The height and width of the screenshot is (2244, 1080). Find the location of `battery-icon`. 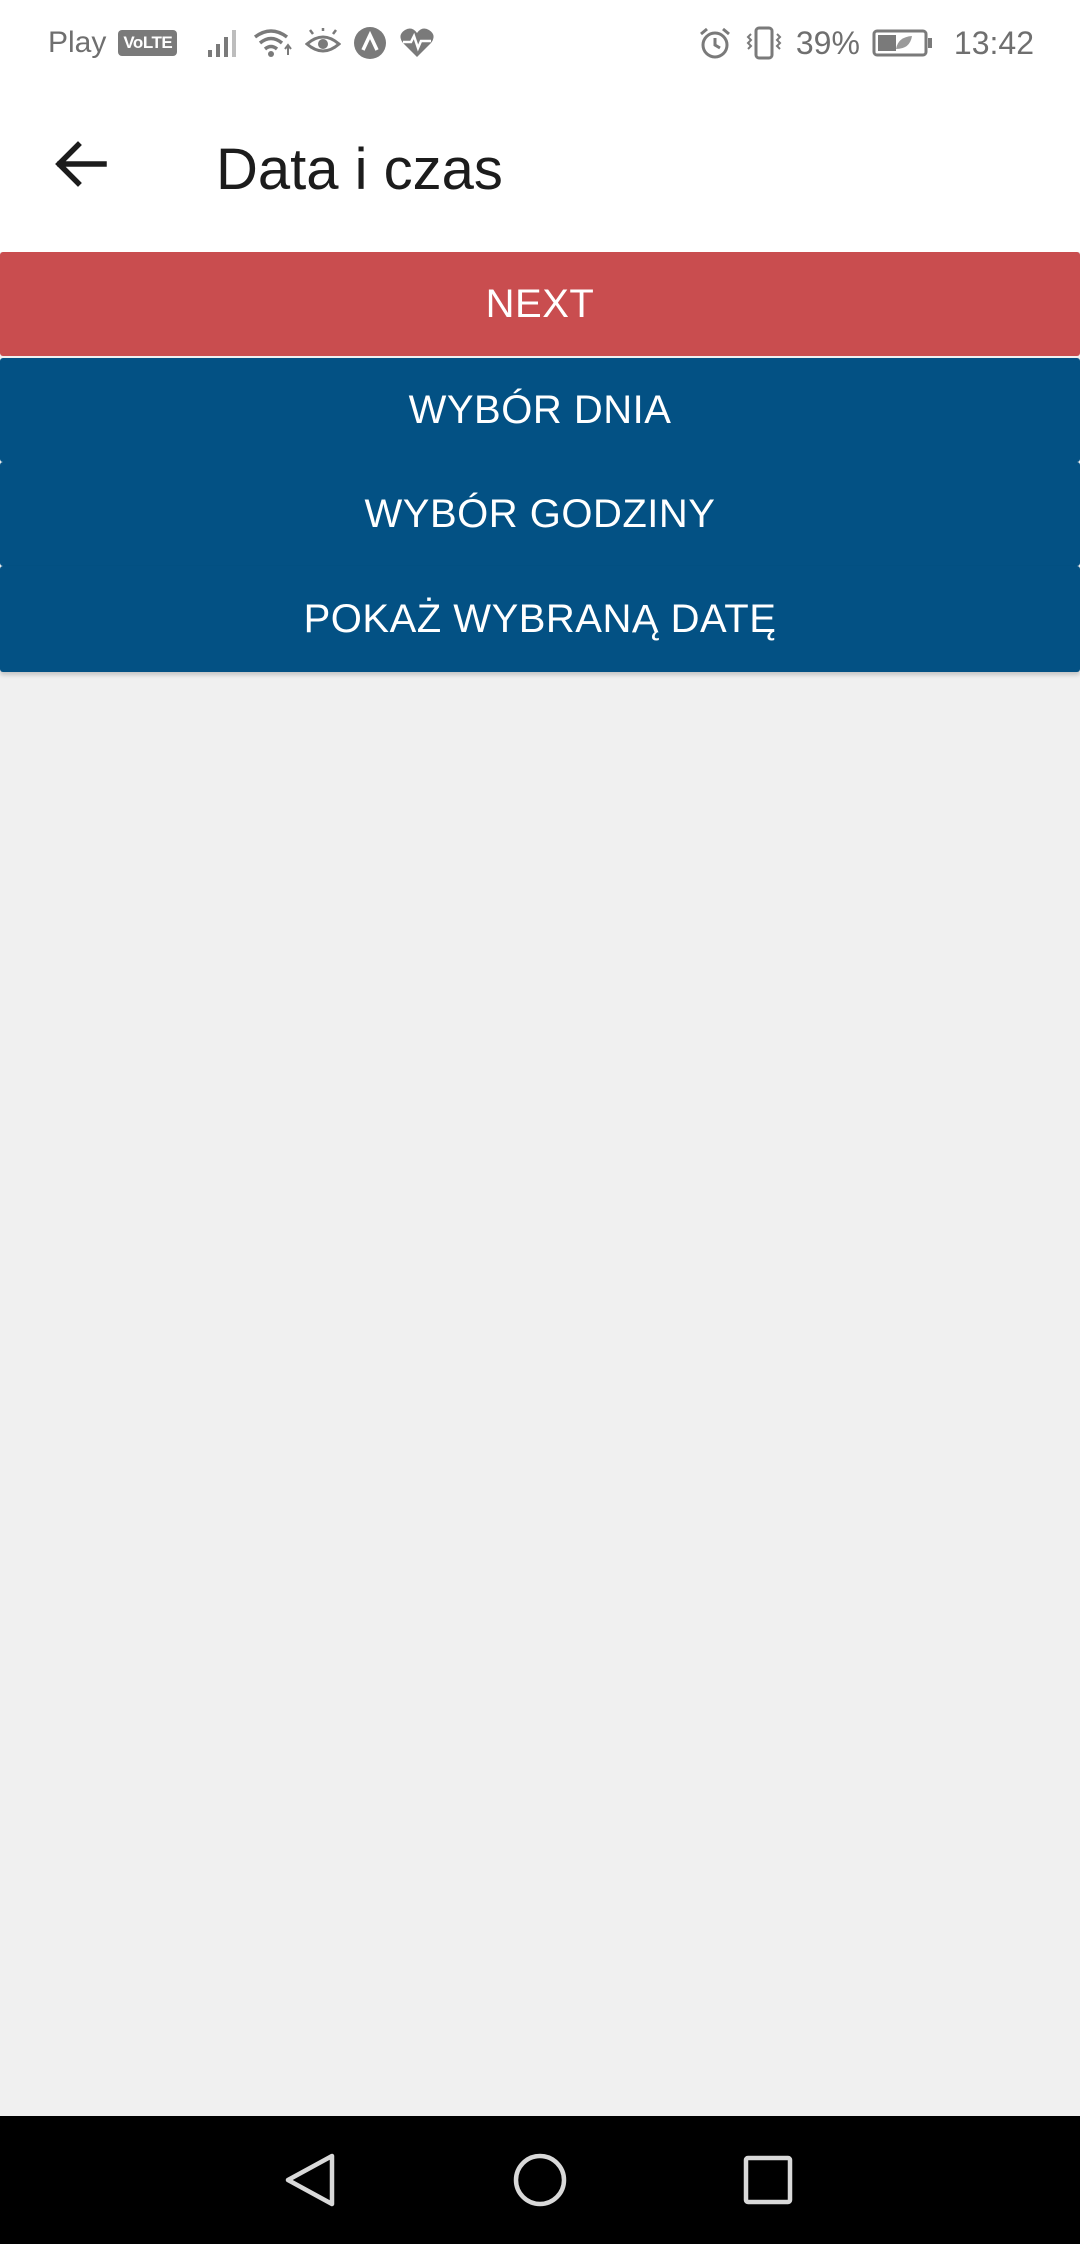

battery-icon is located at coordinates (903, 43).